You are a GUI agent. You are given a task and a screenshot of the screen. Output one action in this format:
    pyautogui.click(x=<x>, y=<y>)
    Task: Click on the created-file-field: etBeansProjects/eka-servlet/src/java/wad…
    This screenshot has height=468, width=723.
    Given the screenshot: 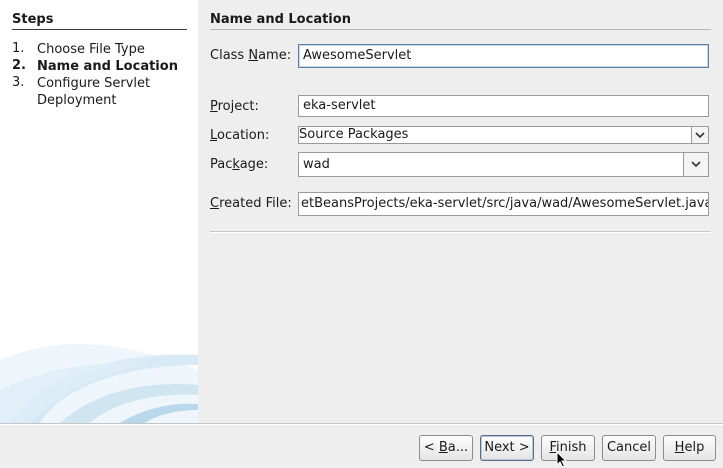 What is the action you would take?
    pyautogui.click(x=503, y=204)
    